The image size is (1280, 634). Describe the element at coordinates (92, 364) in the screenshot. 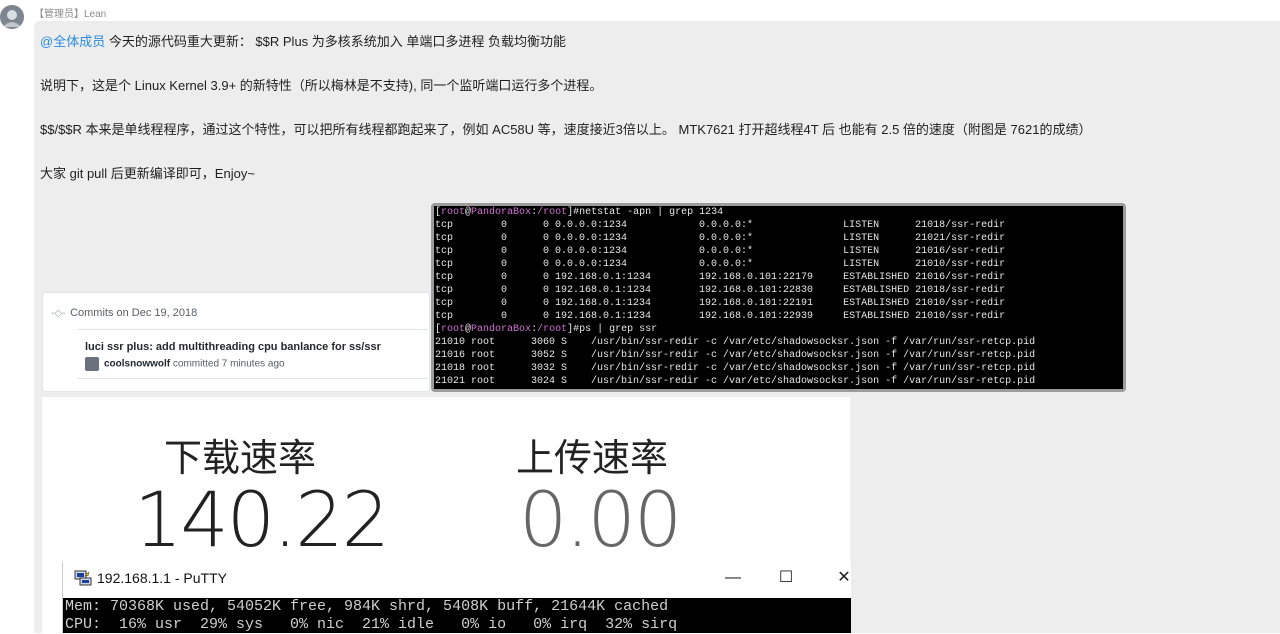

I see `committer-avatar-icon` at that location.